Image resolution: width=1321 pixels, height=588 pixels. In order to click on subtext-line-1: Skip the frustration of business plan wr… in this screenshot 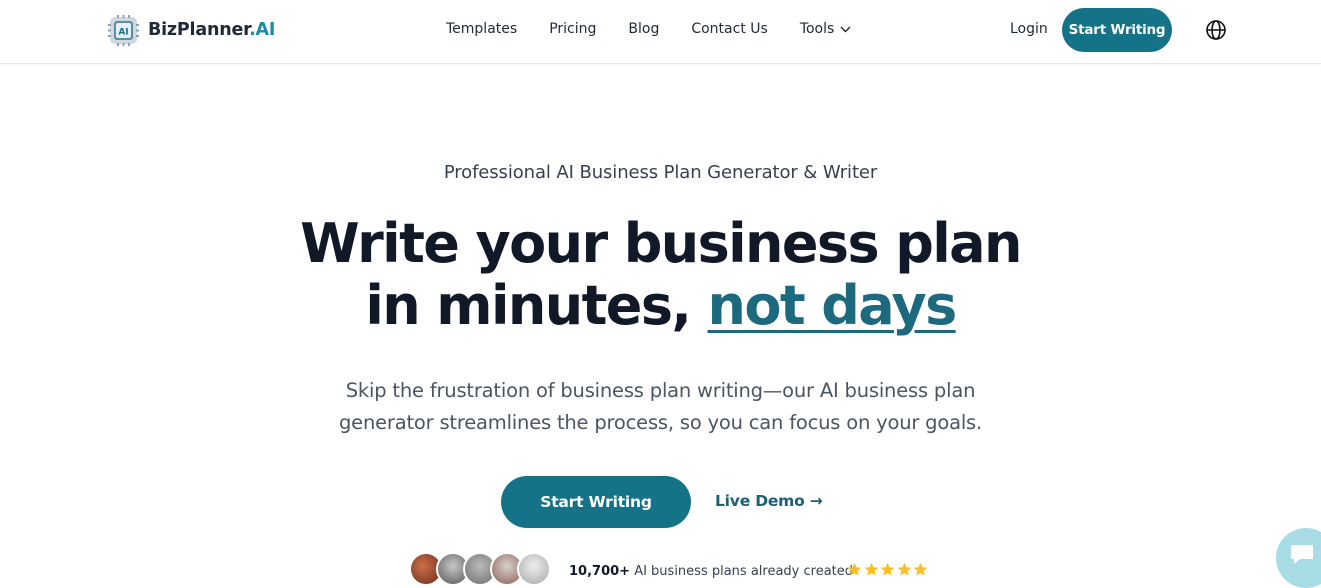, I will do `click(660, 390)`.